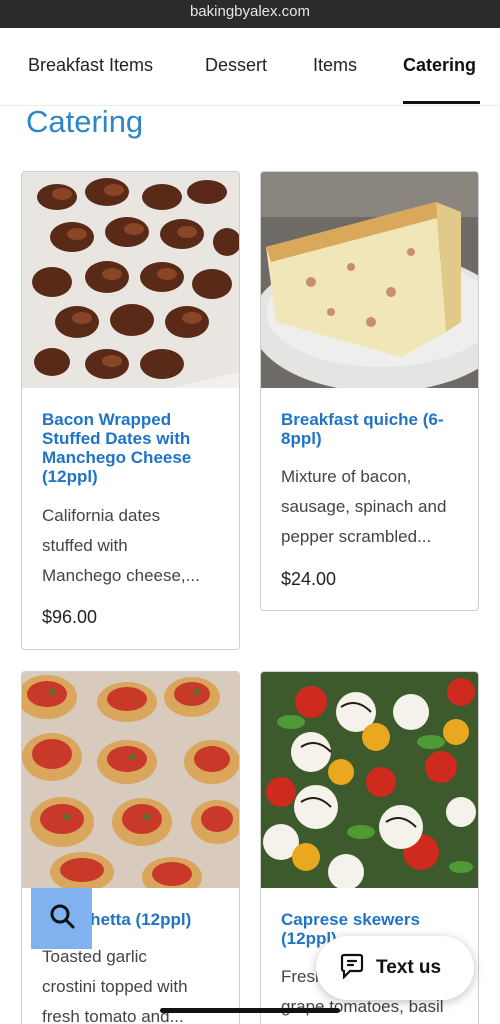 This screenshot has width=500, height=1024. What do you see at coordinates (335, 65) in the screenshot?
I see `tab-items: Items` at bounding box center [335, 65].